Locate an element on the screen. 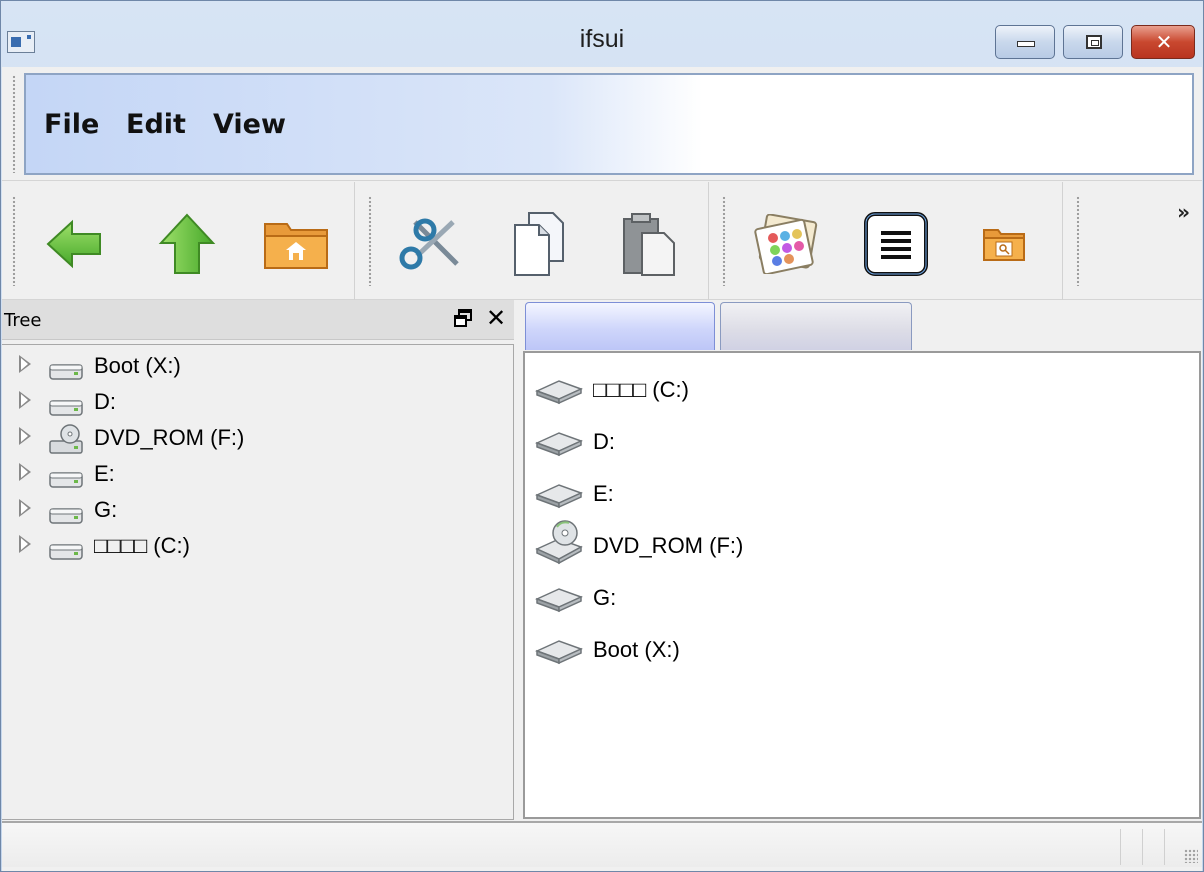 The image size is (1204, 872). minimize-button is located at coordinates (1025, 42).